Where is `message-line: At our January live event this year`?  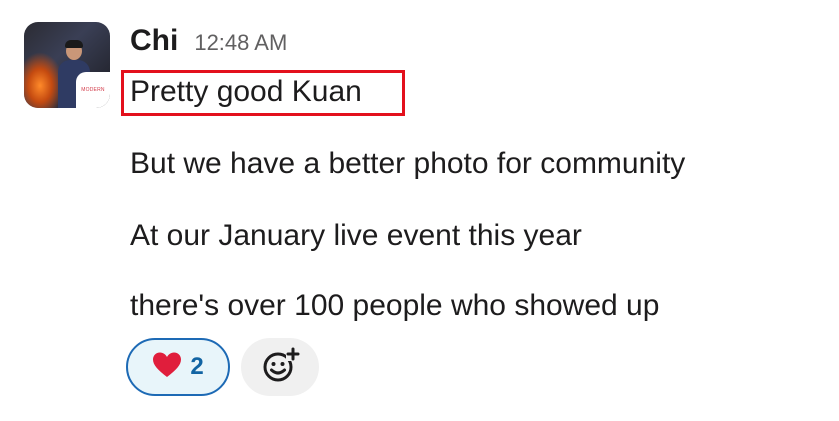
message-line: At our January live event this year is located at coordinates (356, 235).